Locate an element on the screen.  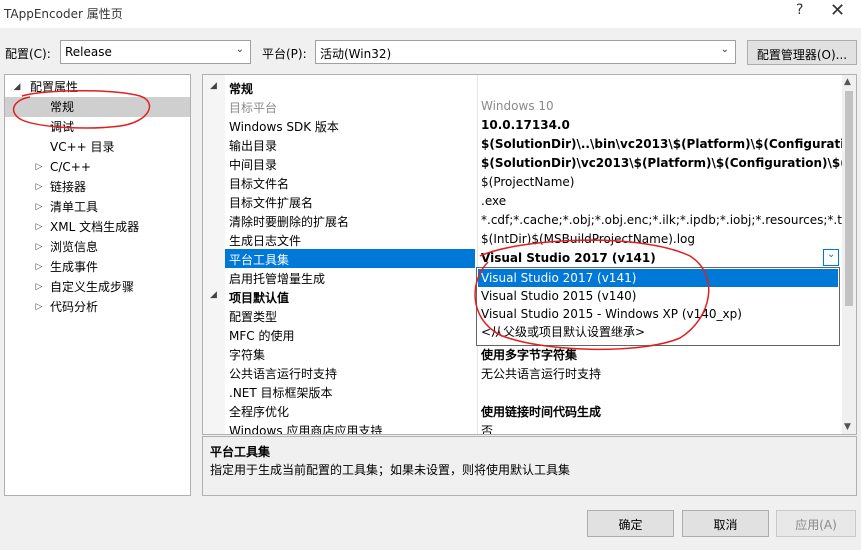
config-label: 配置(C): is located at coordinates (28, 54).